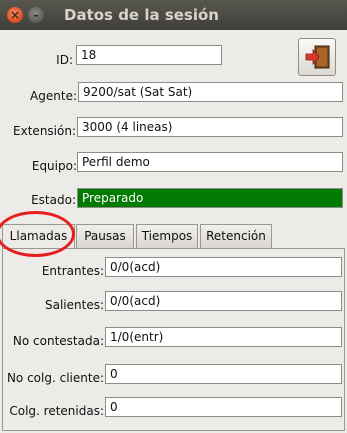 This screenshot has width=347, height=433. I want to click on agente-label: Agente:, so click(53, 96).